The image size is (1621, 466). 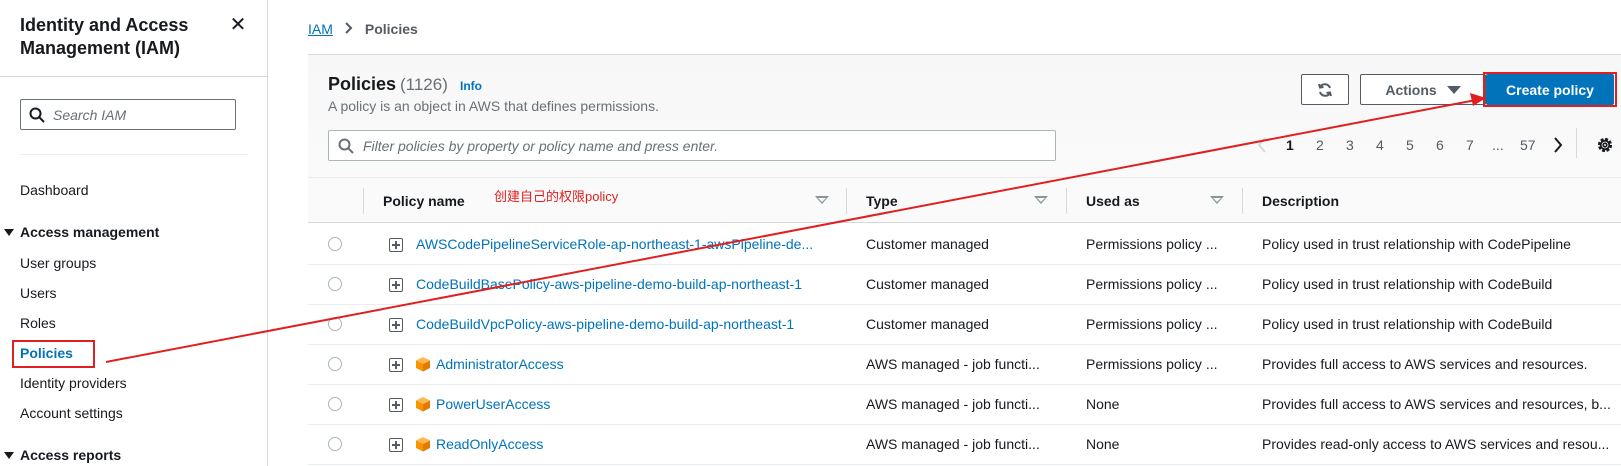 I want to click on breadcrumb-iam-link: IAM, so click(x=320, y=29).